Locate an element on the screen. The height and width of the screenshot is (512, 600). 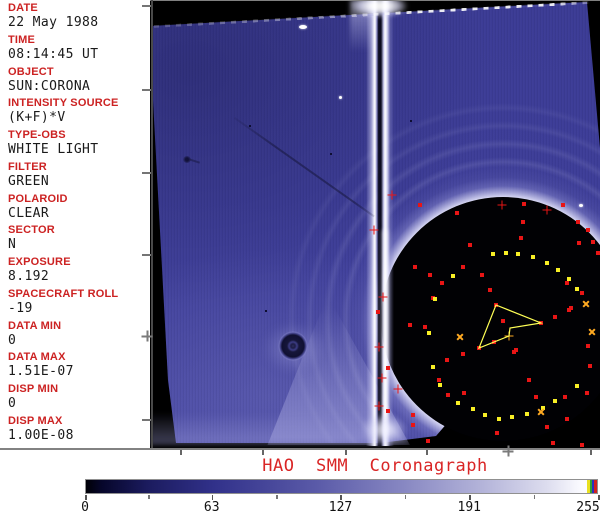
metadata-label: TIME is located at coordinates (22, 39).